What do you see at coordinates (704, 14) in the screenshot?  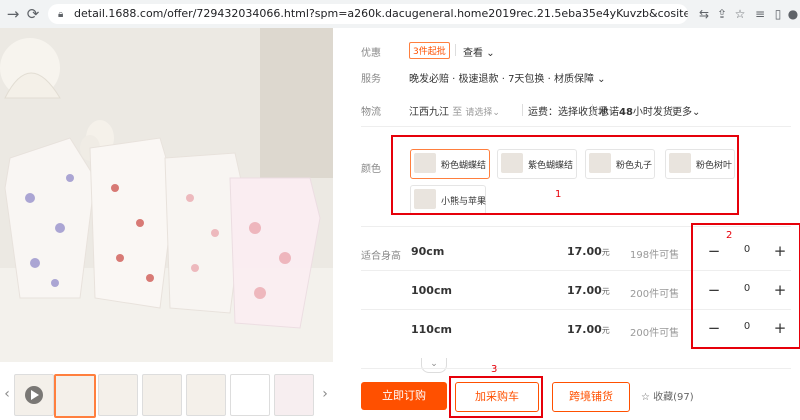 I see `translate-icon: ⇆` at bounding box center [704, 14].